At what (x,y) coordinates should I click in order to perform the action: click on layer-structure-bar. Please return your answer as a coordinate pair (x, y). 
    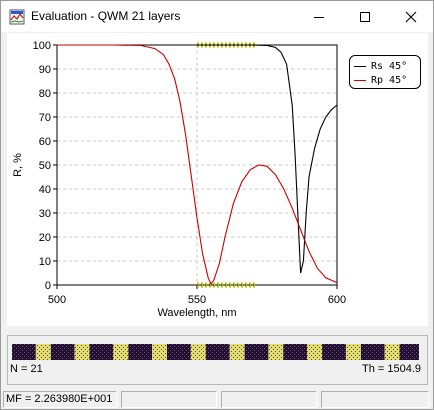
    Looking at the image, I should click on (215, 352).